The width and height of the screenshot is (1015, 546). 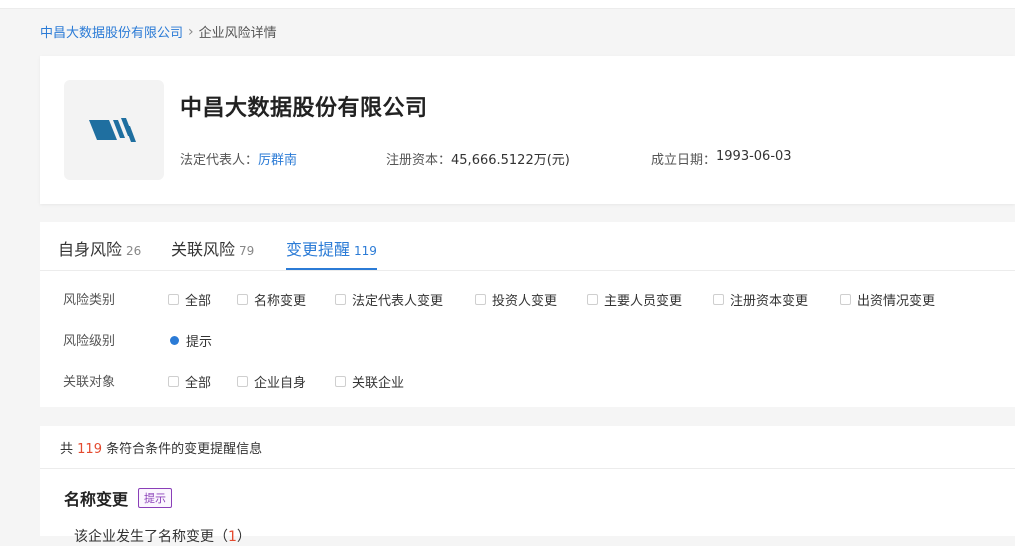 I want to click on founded-date: 成立日期： 1993-06-03, so click(x=721, y=158).